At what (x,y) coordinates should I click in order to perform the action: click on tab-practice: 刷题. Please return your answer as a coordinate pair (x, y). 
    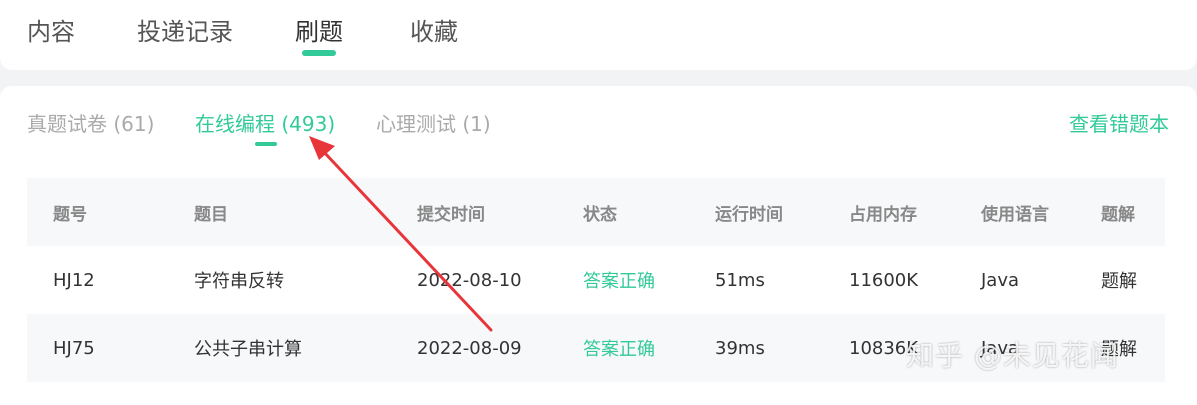
    Looking at the image, I should click on (319, 35).